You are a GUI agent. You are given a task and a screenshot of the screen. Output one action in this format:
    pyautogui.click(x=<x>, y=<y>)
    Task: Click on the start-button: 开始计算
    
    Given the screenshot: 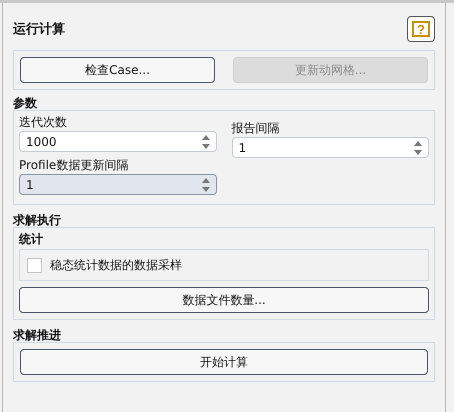 What is the action you would take?
    pyautogui.click(x=224, y=362)
    